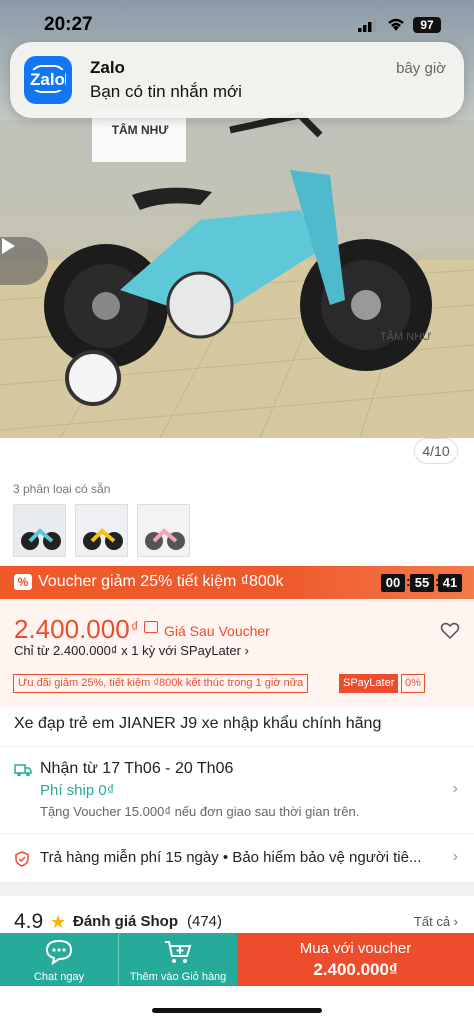 The image size is (474, 1024). I want to click on rating-count: (474), so click(205, 921).